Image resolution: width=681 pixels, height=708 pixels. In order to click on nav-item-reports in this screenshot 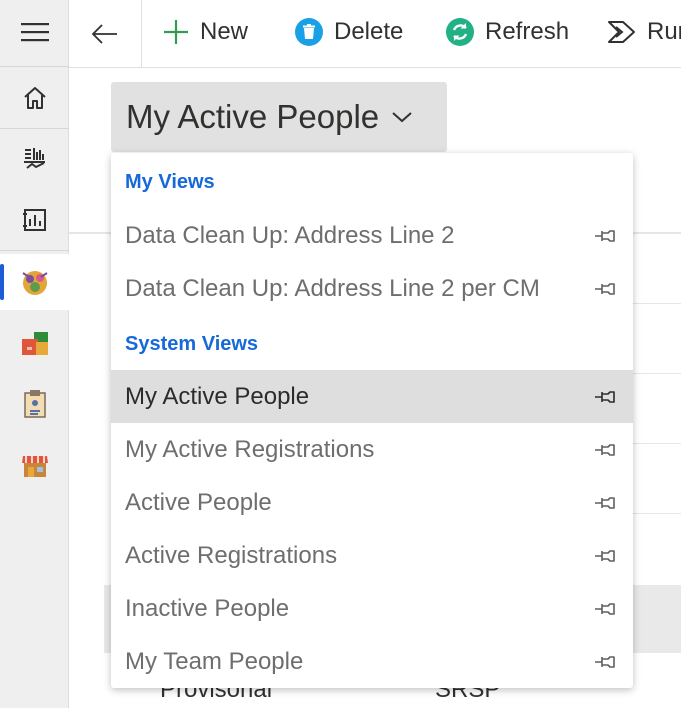, I will do `click(34, 220)`.